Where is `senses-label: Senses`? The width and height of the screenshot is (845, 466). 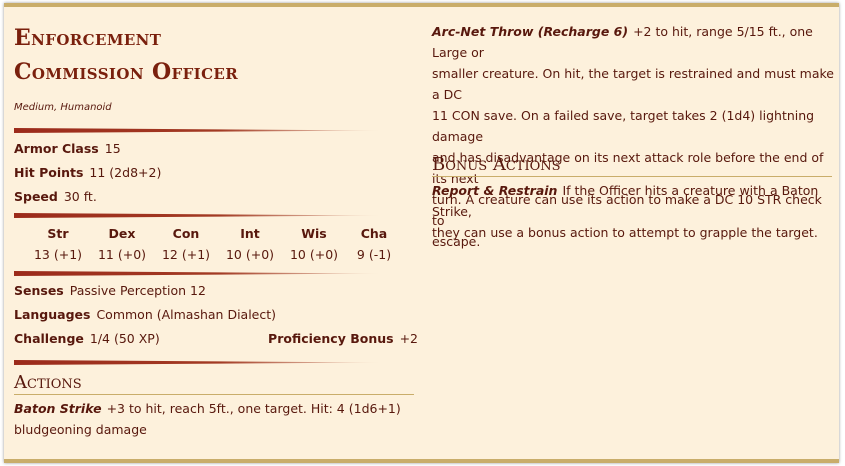
senses-label: Senses is located at coordinates (39, 290).